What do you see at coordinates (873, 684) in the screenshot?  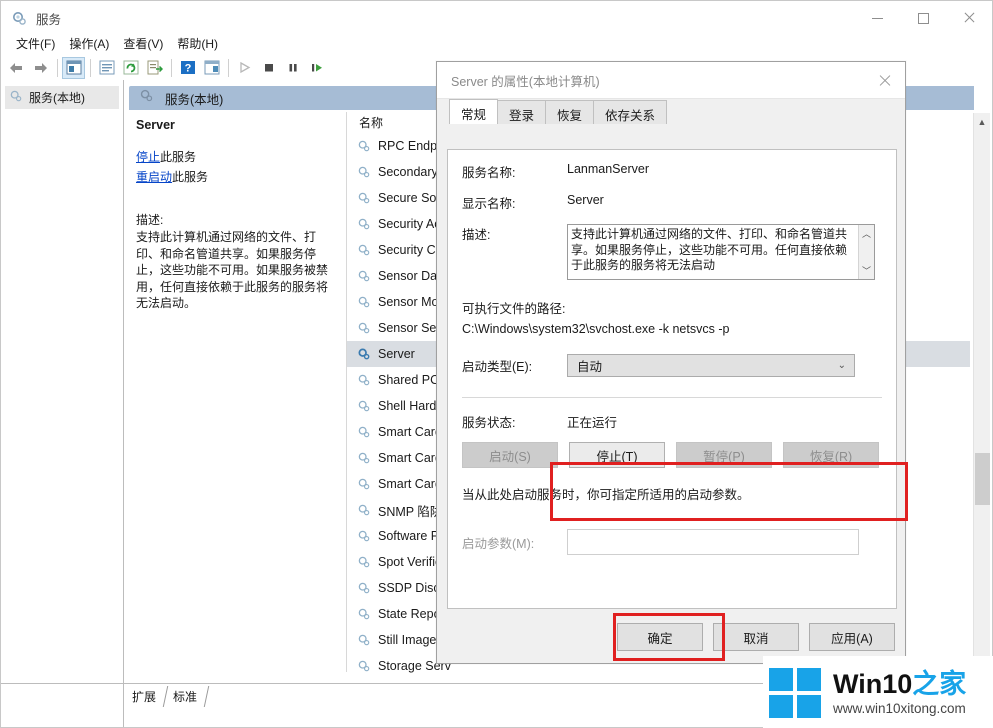 I see `watermark-brand-main: Win10` at bounding box center [873, 684].